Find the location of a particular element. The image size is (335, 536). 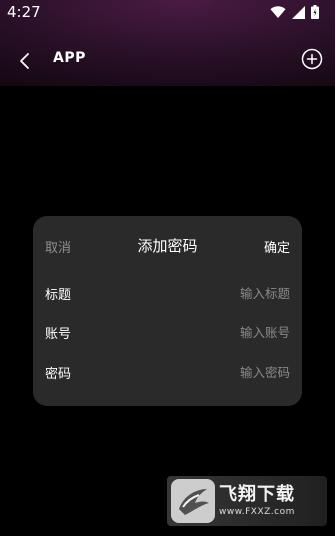

cancel-button: 取消 is located at coordinates (58, 246).